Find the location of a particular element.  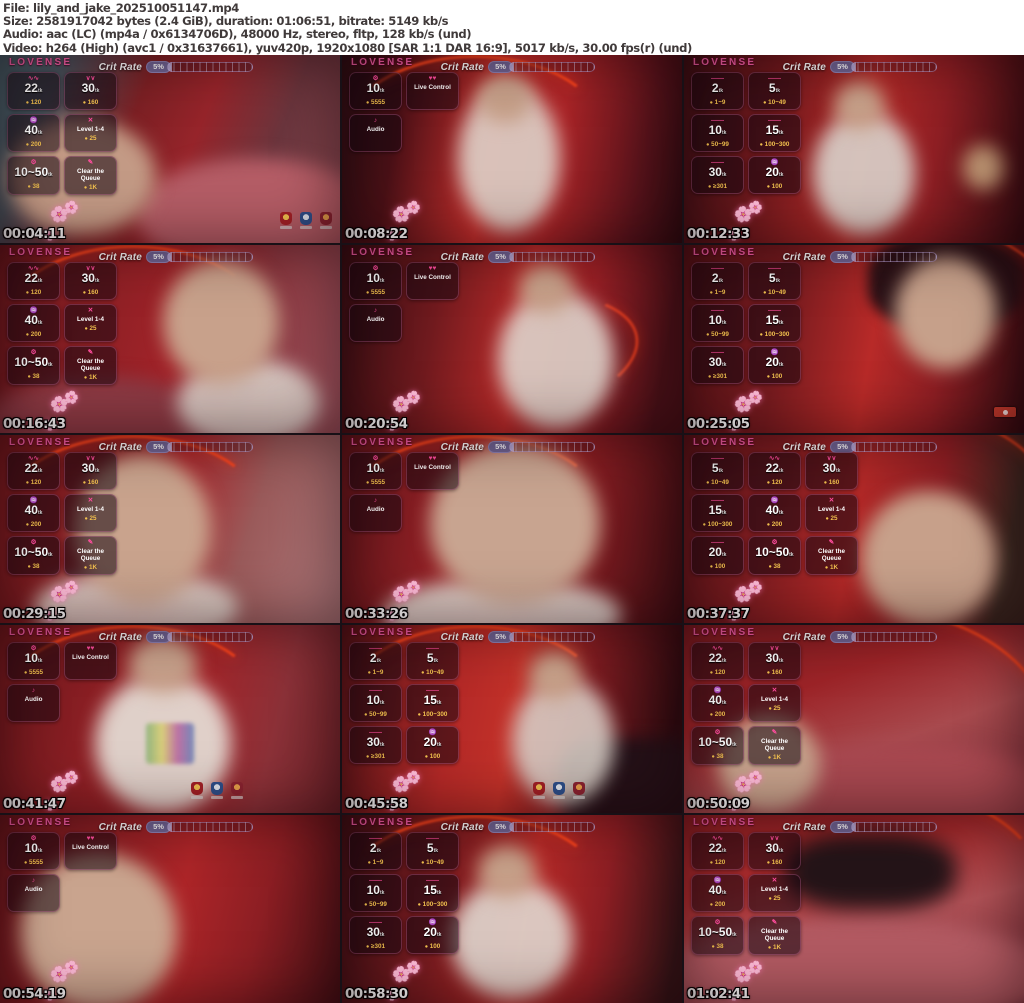

tip-action-label: Level 1-4 is located at coordinates (90, 129).